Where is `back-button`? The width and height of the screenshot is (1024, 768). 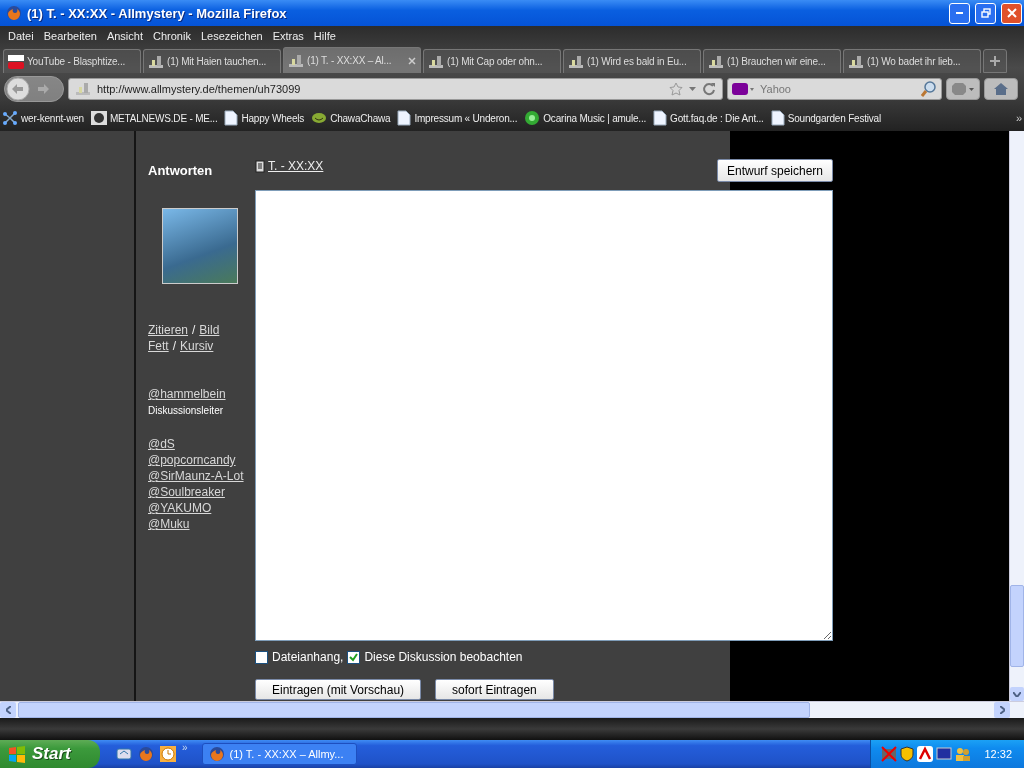
back-button is located at coordinates (34, 89).